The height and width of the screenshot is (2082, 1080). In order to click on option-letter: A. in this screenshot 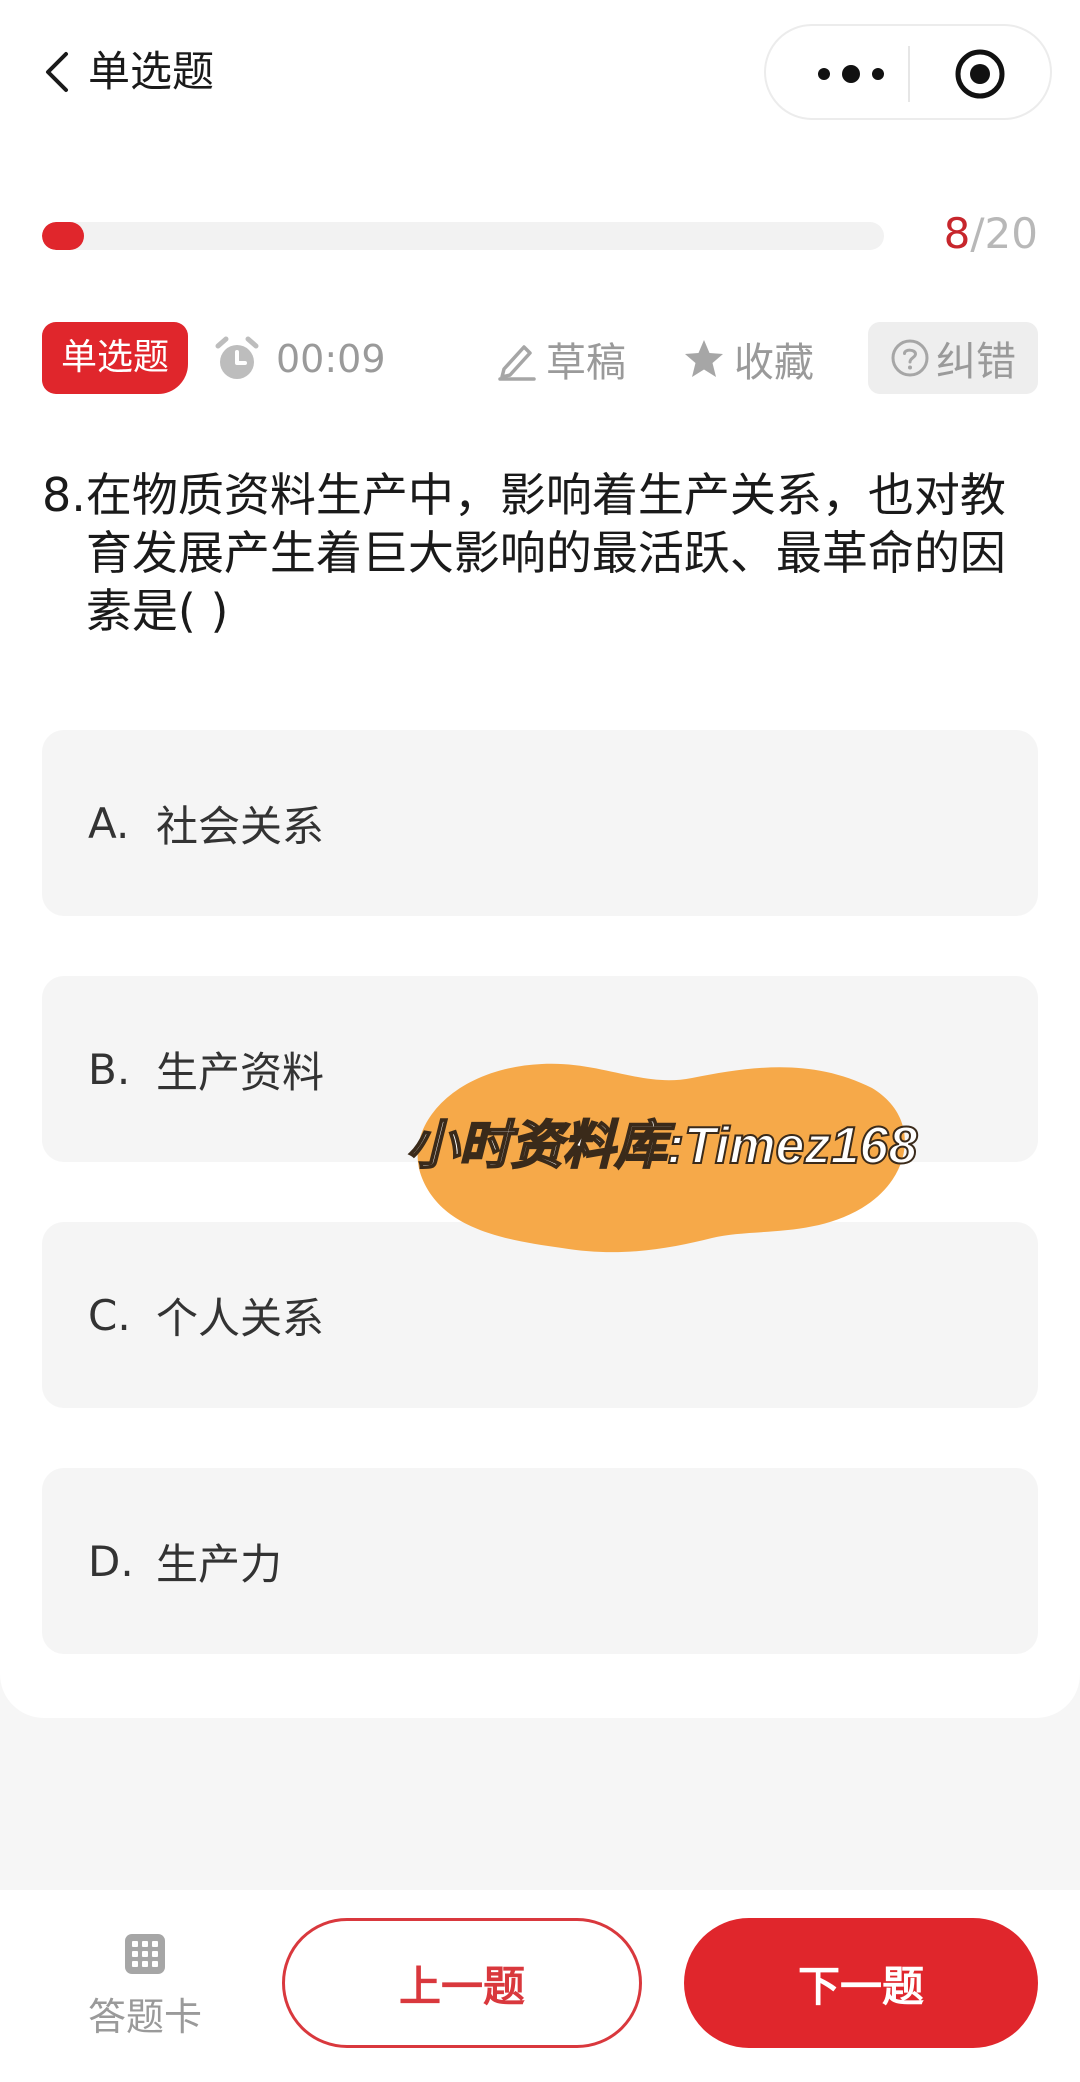, I will do `click(109, 823)`.